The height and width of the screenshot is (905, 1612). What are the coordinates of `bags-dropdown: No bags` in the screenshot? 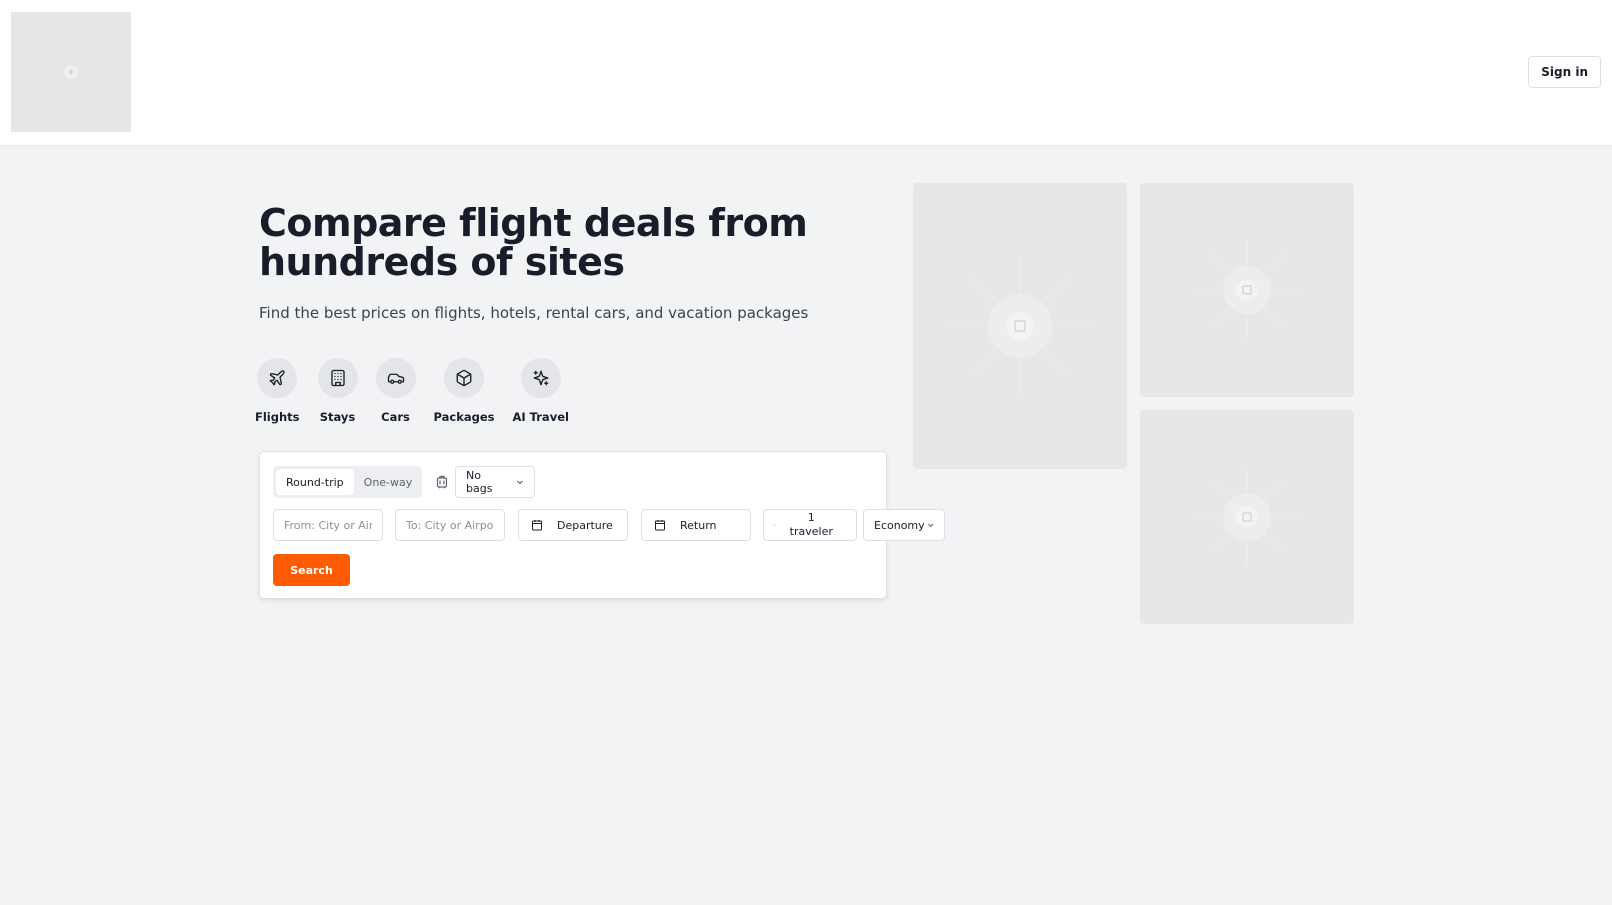 It's located at (495, 482).